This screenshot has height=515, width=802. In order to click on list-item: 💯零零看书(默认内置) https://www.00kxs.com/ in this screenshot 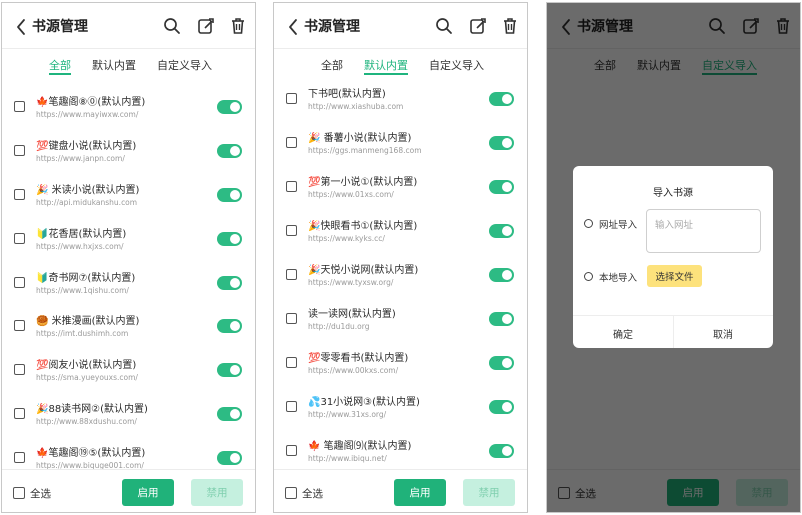, I will do `click(400, 364)`.